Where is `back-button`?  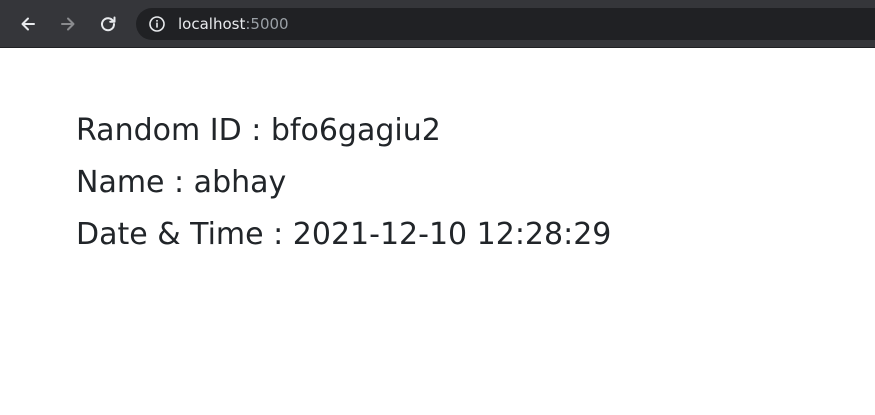 back-button is located at coordinates (28, 24).